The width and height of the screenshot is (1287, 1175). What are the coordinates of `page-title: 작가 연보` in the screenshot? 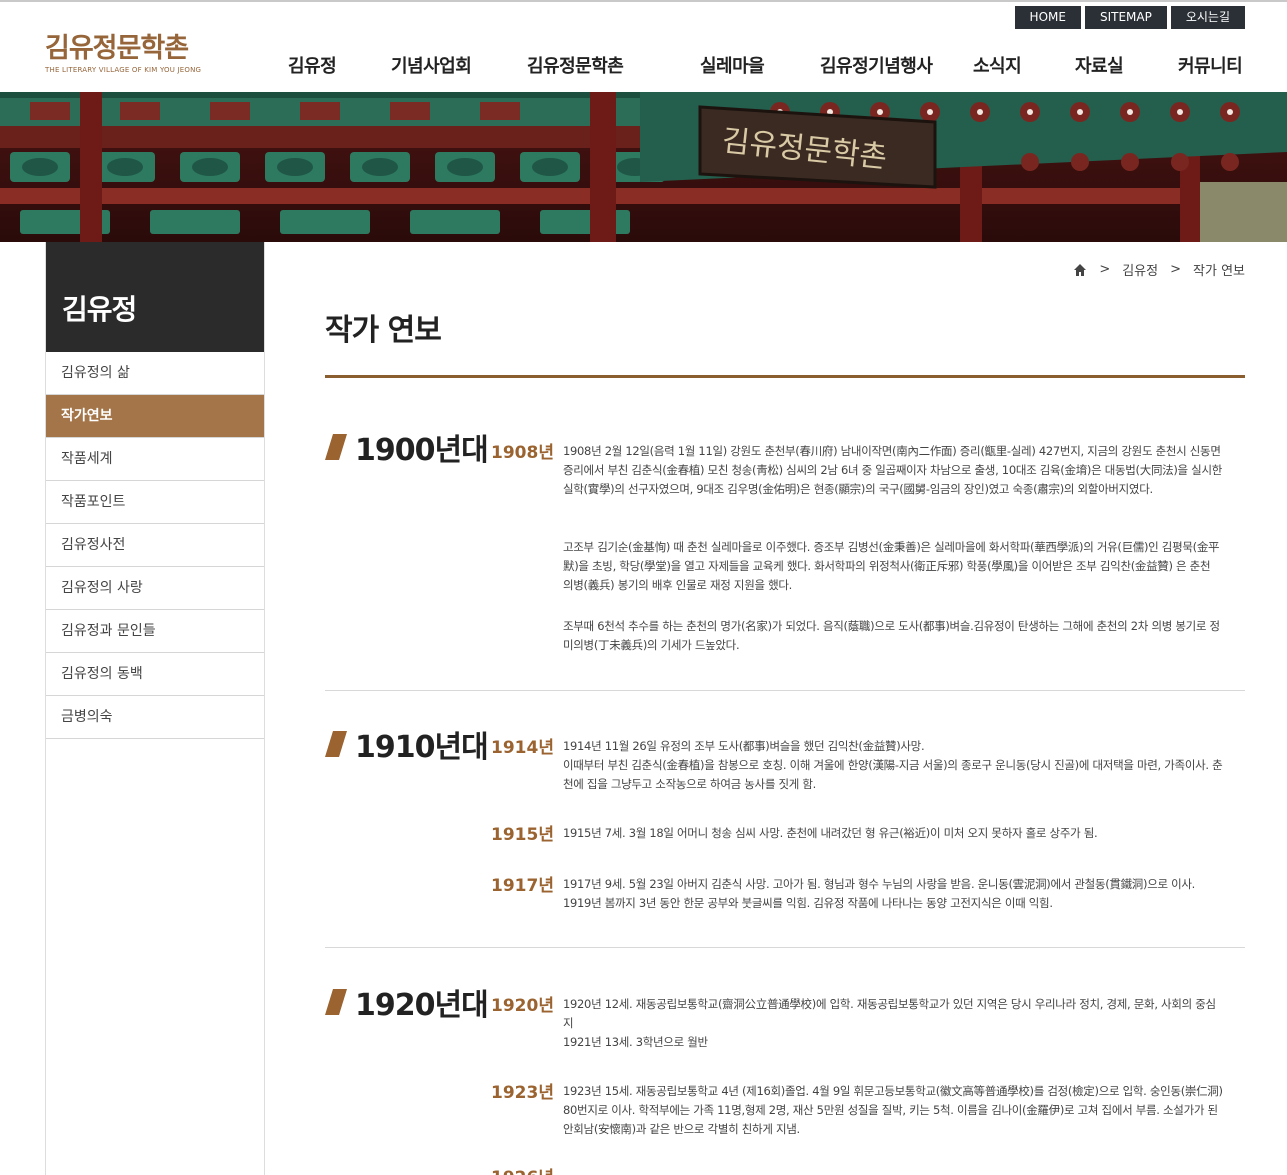 It's located at (383, 330).